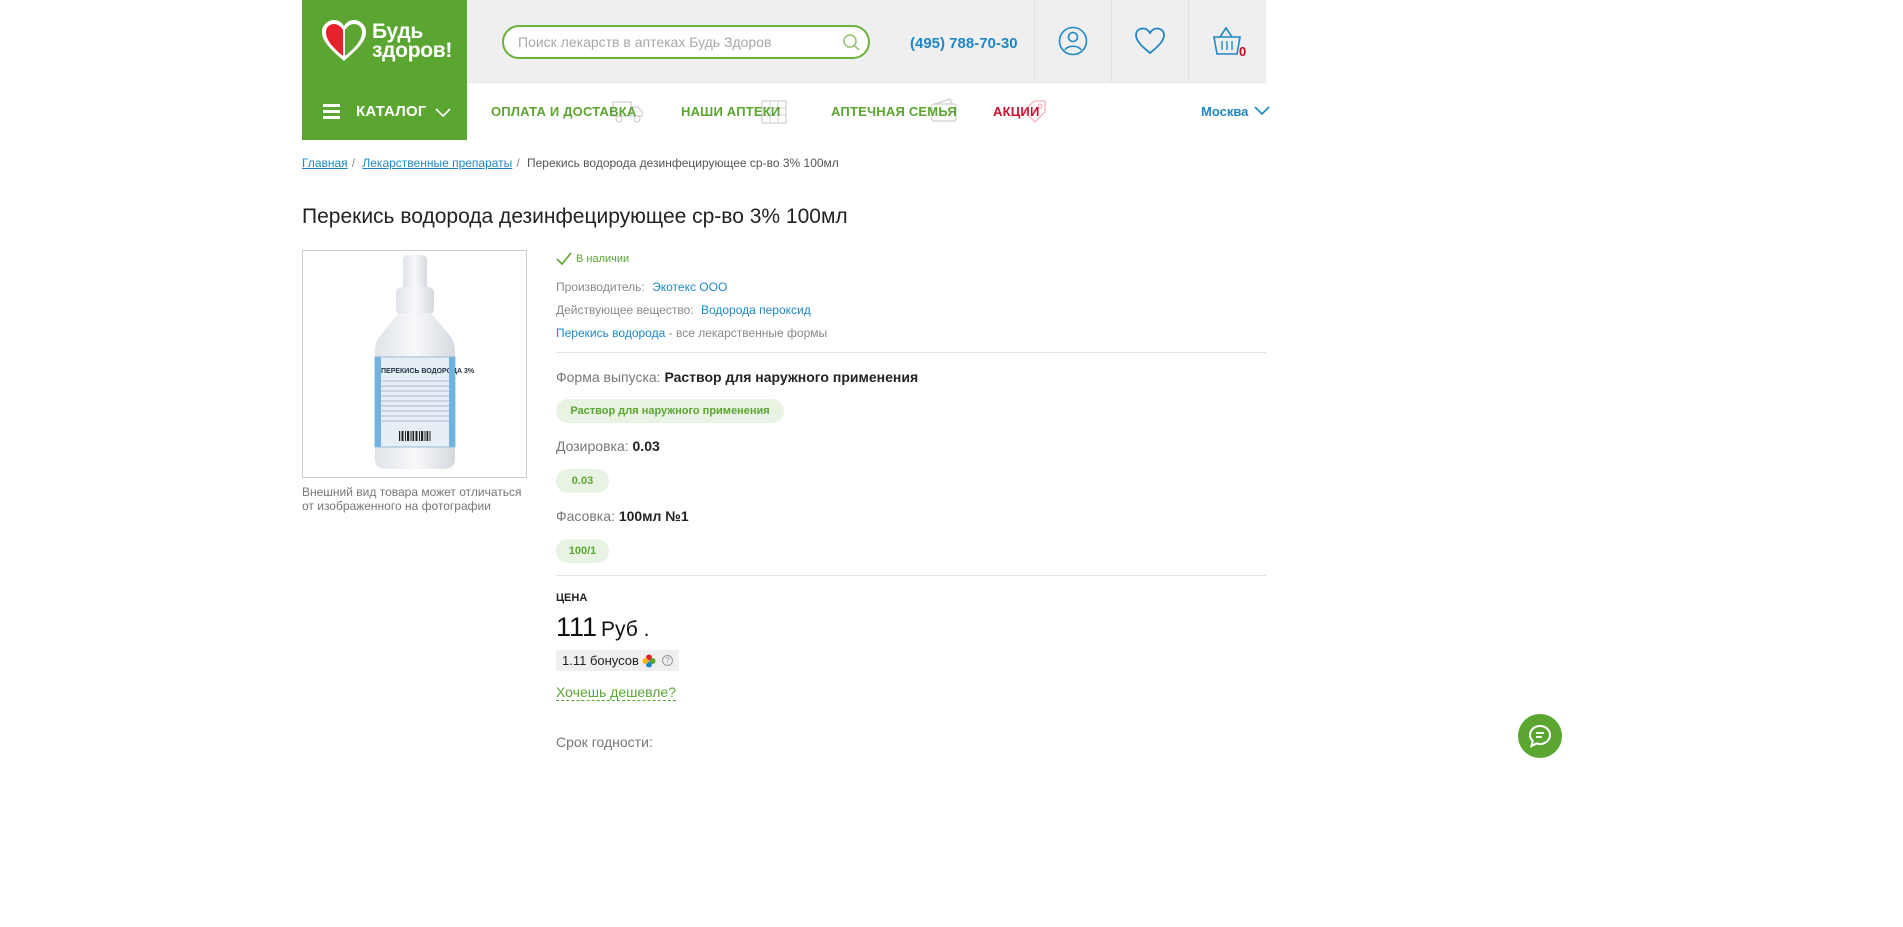 The width and height of the screenshot is (1903, 927). What do you see at coordinates (774, 112) in the screenshot?
I see `building-icon` at bounding box center [774, 112].